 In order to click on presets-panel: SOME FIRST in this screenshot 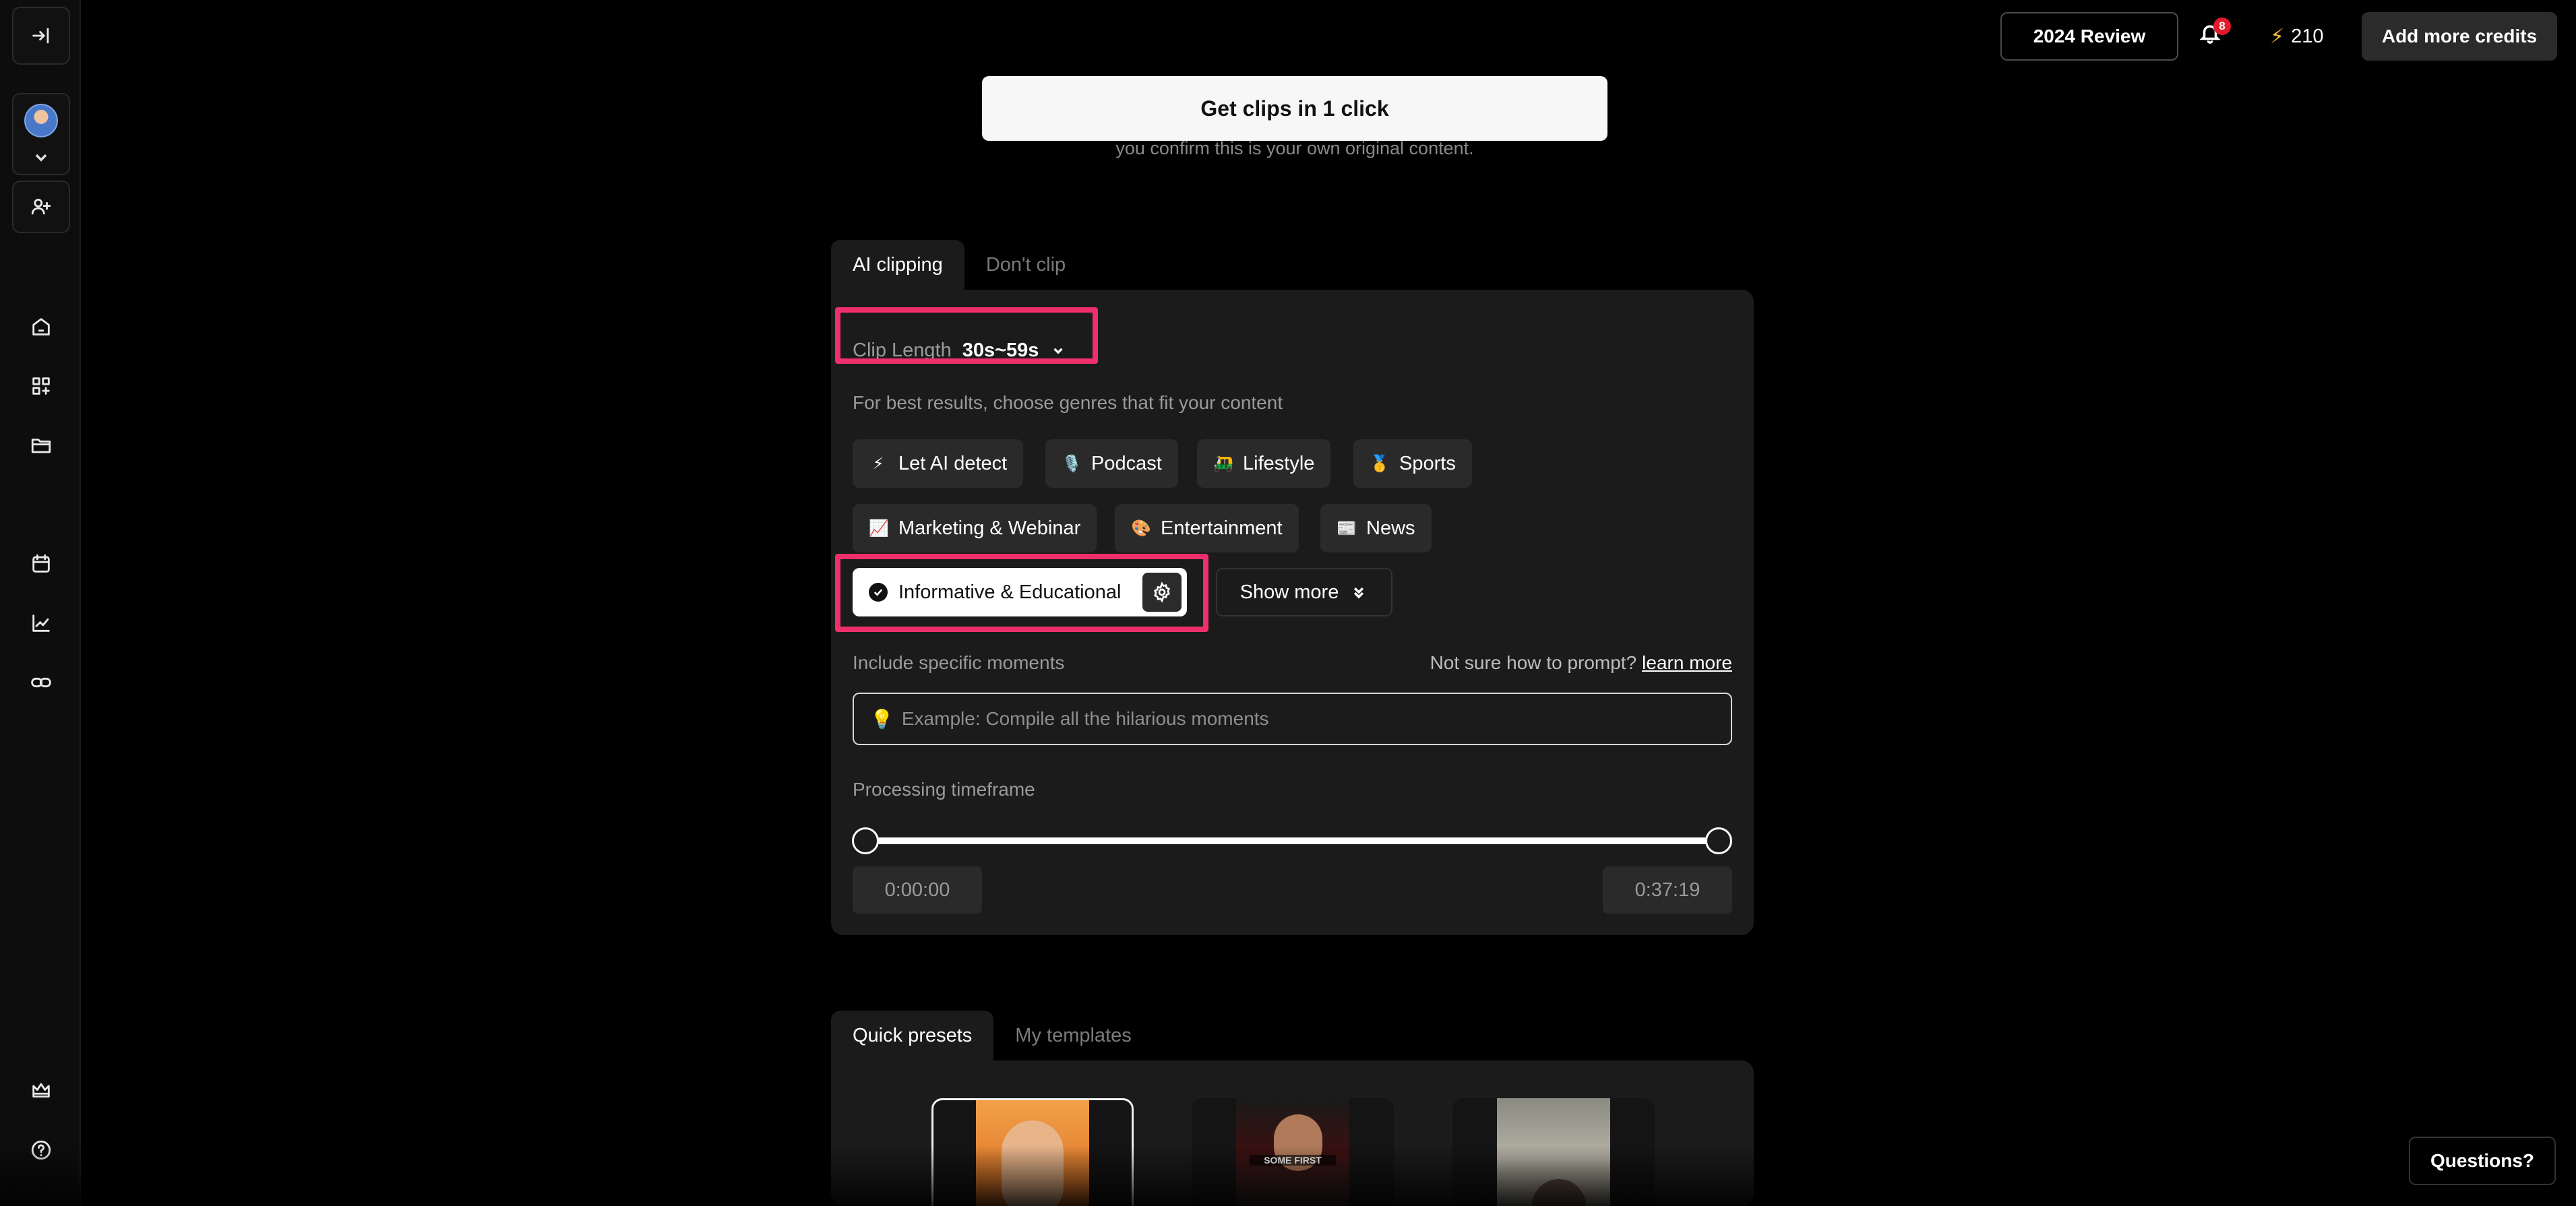, I will do `click(1293, 1133)`.